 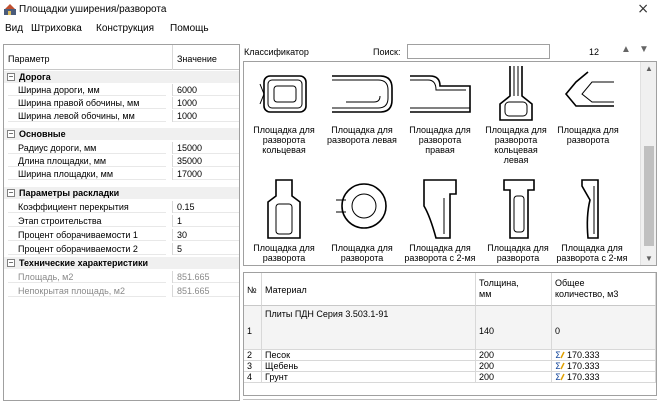 What do you see at coordinates (206, 161) in the screenshot?
I see `property-value: 35000` at bounding box center [206, 161].